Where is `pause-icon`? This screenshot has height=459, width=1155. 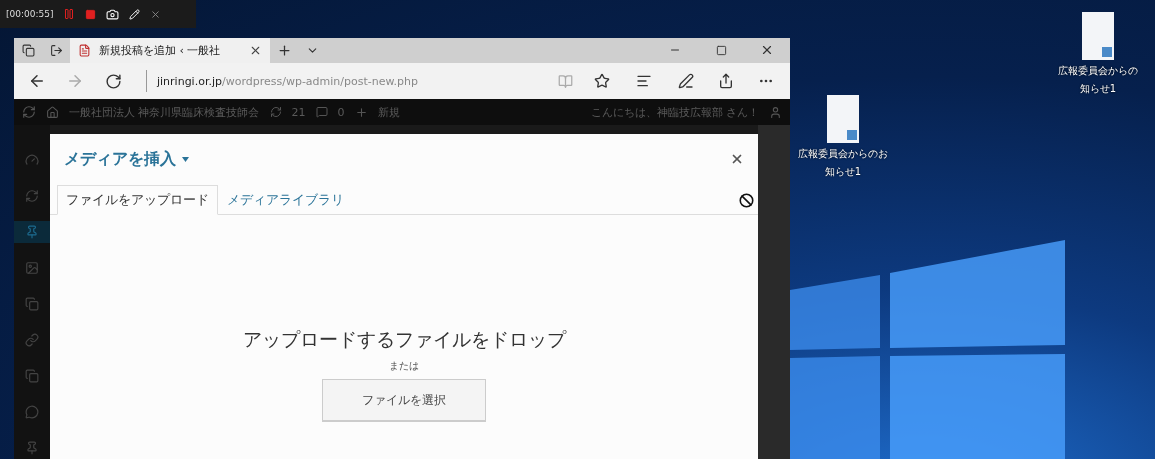 pause-icon is located at coordinates (69, 14).